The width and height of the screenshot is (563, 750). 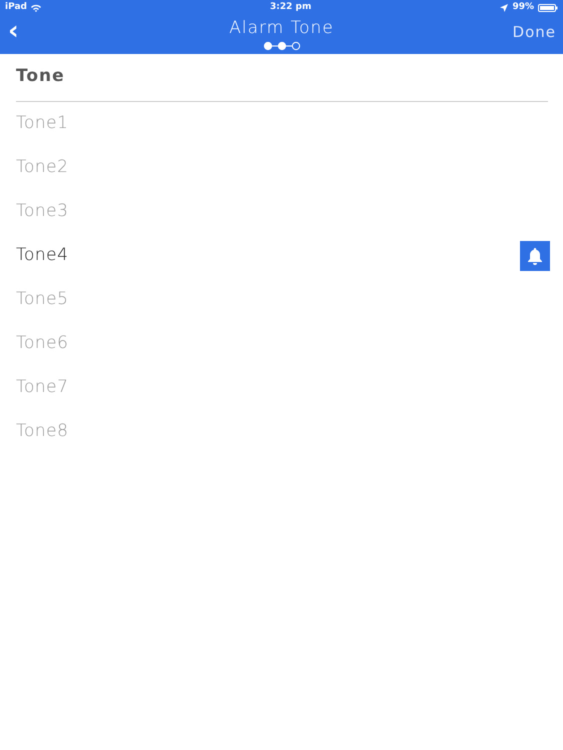 What do you see at coordinates (35, 8) in the screenshot?
I see `wifi-icon` at bounding box center [35, 8].